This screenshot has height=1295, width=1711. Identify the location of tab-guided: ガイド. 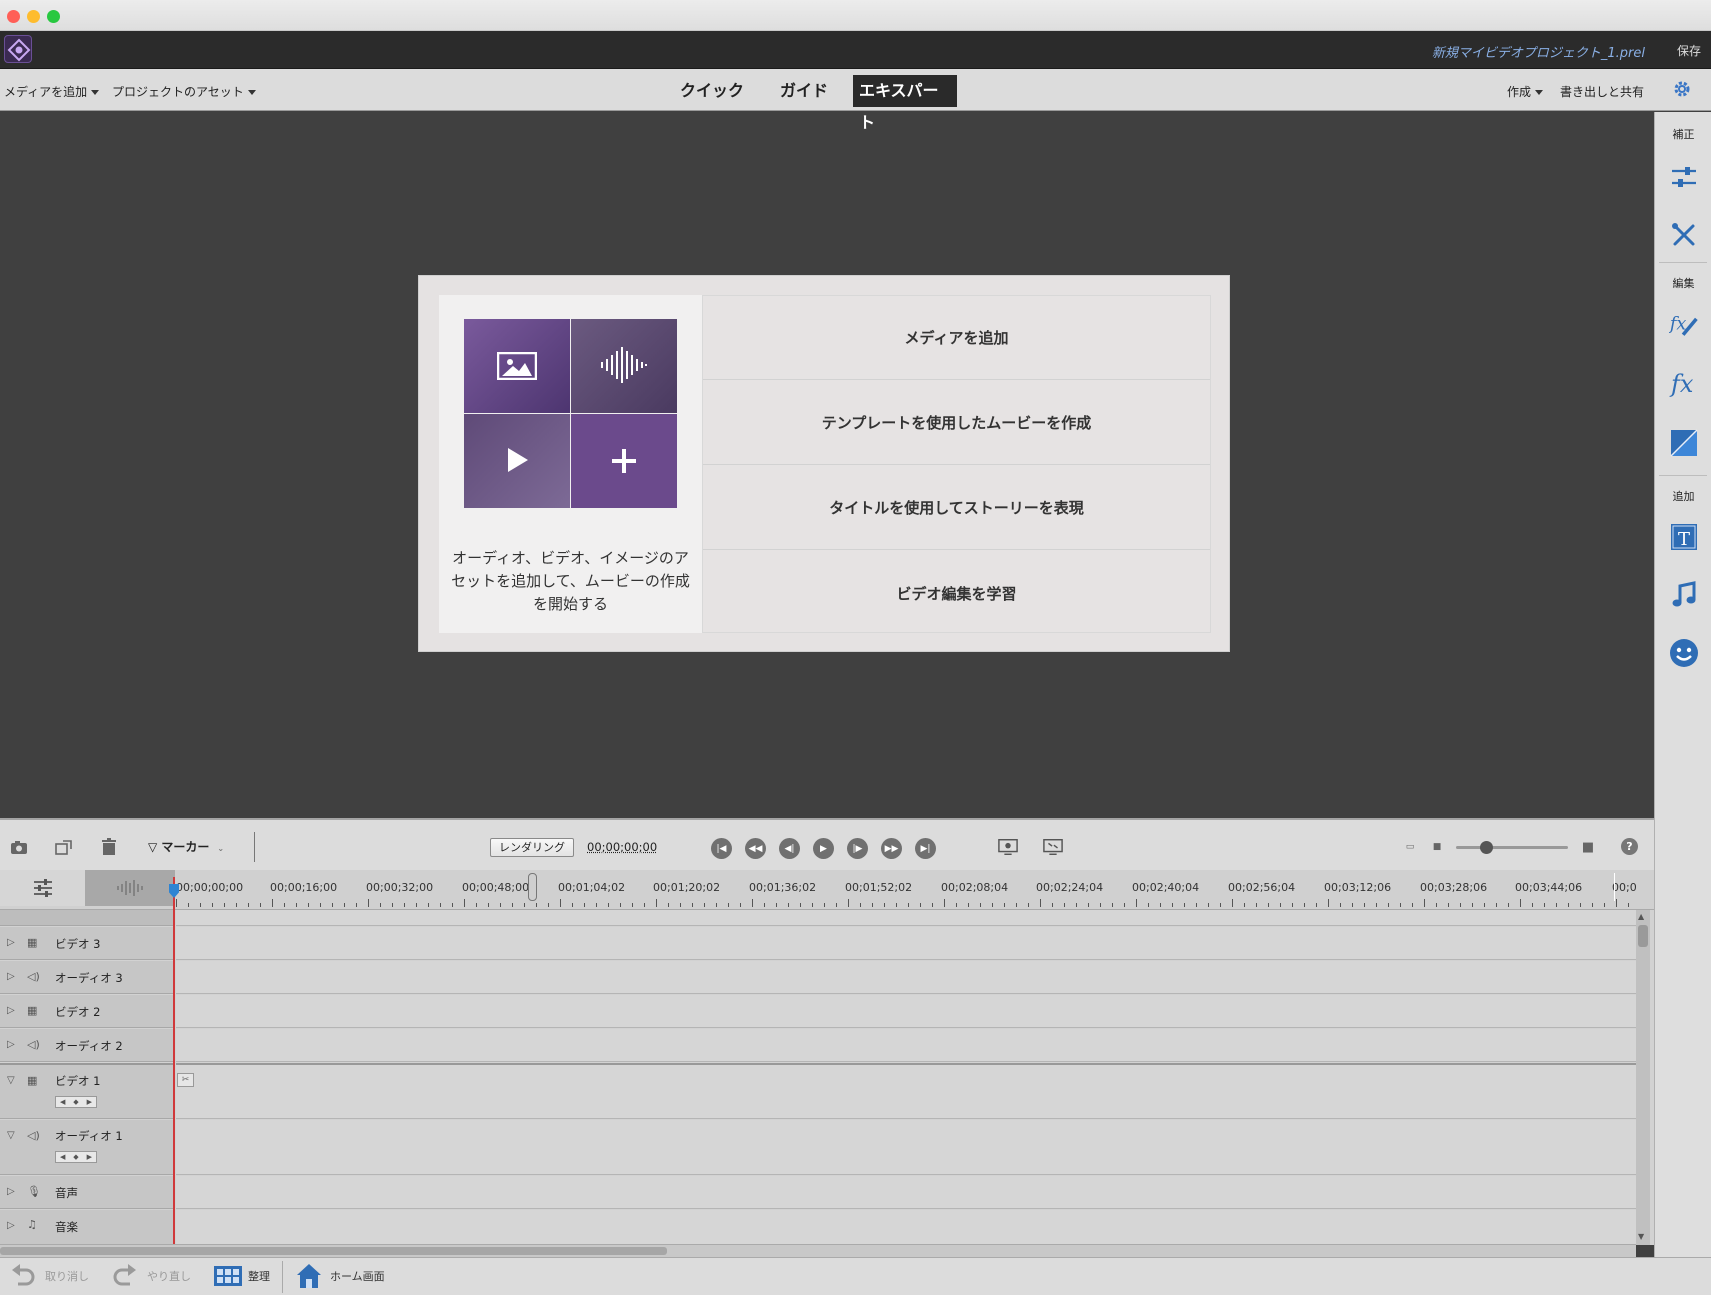
(804, 91).